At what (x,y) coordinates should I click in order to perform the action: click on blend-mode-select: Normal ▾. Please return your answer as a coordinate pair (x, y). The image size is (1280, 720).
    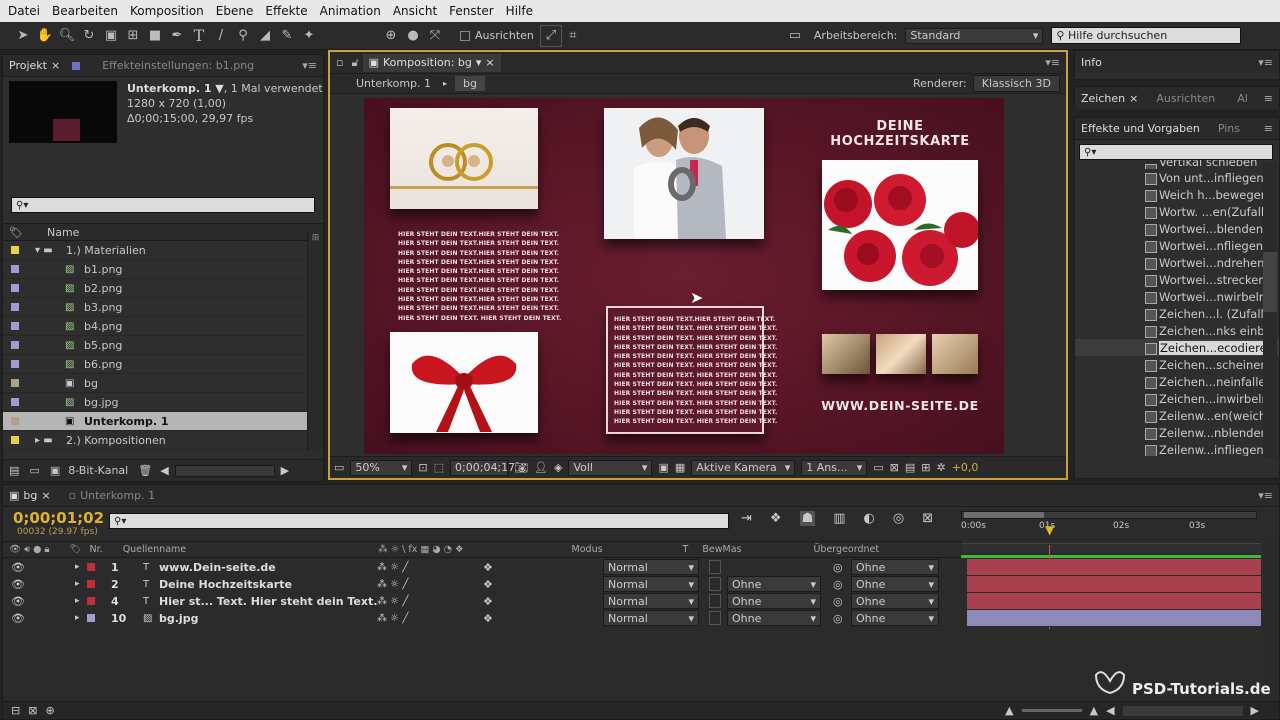
    Looking at the image, I should click on (651, 584).